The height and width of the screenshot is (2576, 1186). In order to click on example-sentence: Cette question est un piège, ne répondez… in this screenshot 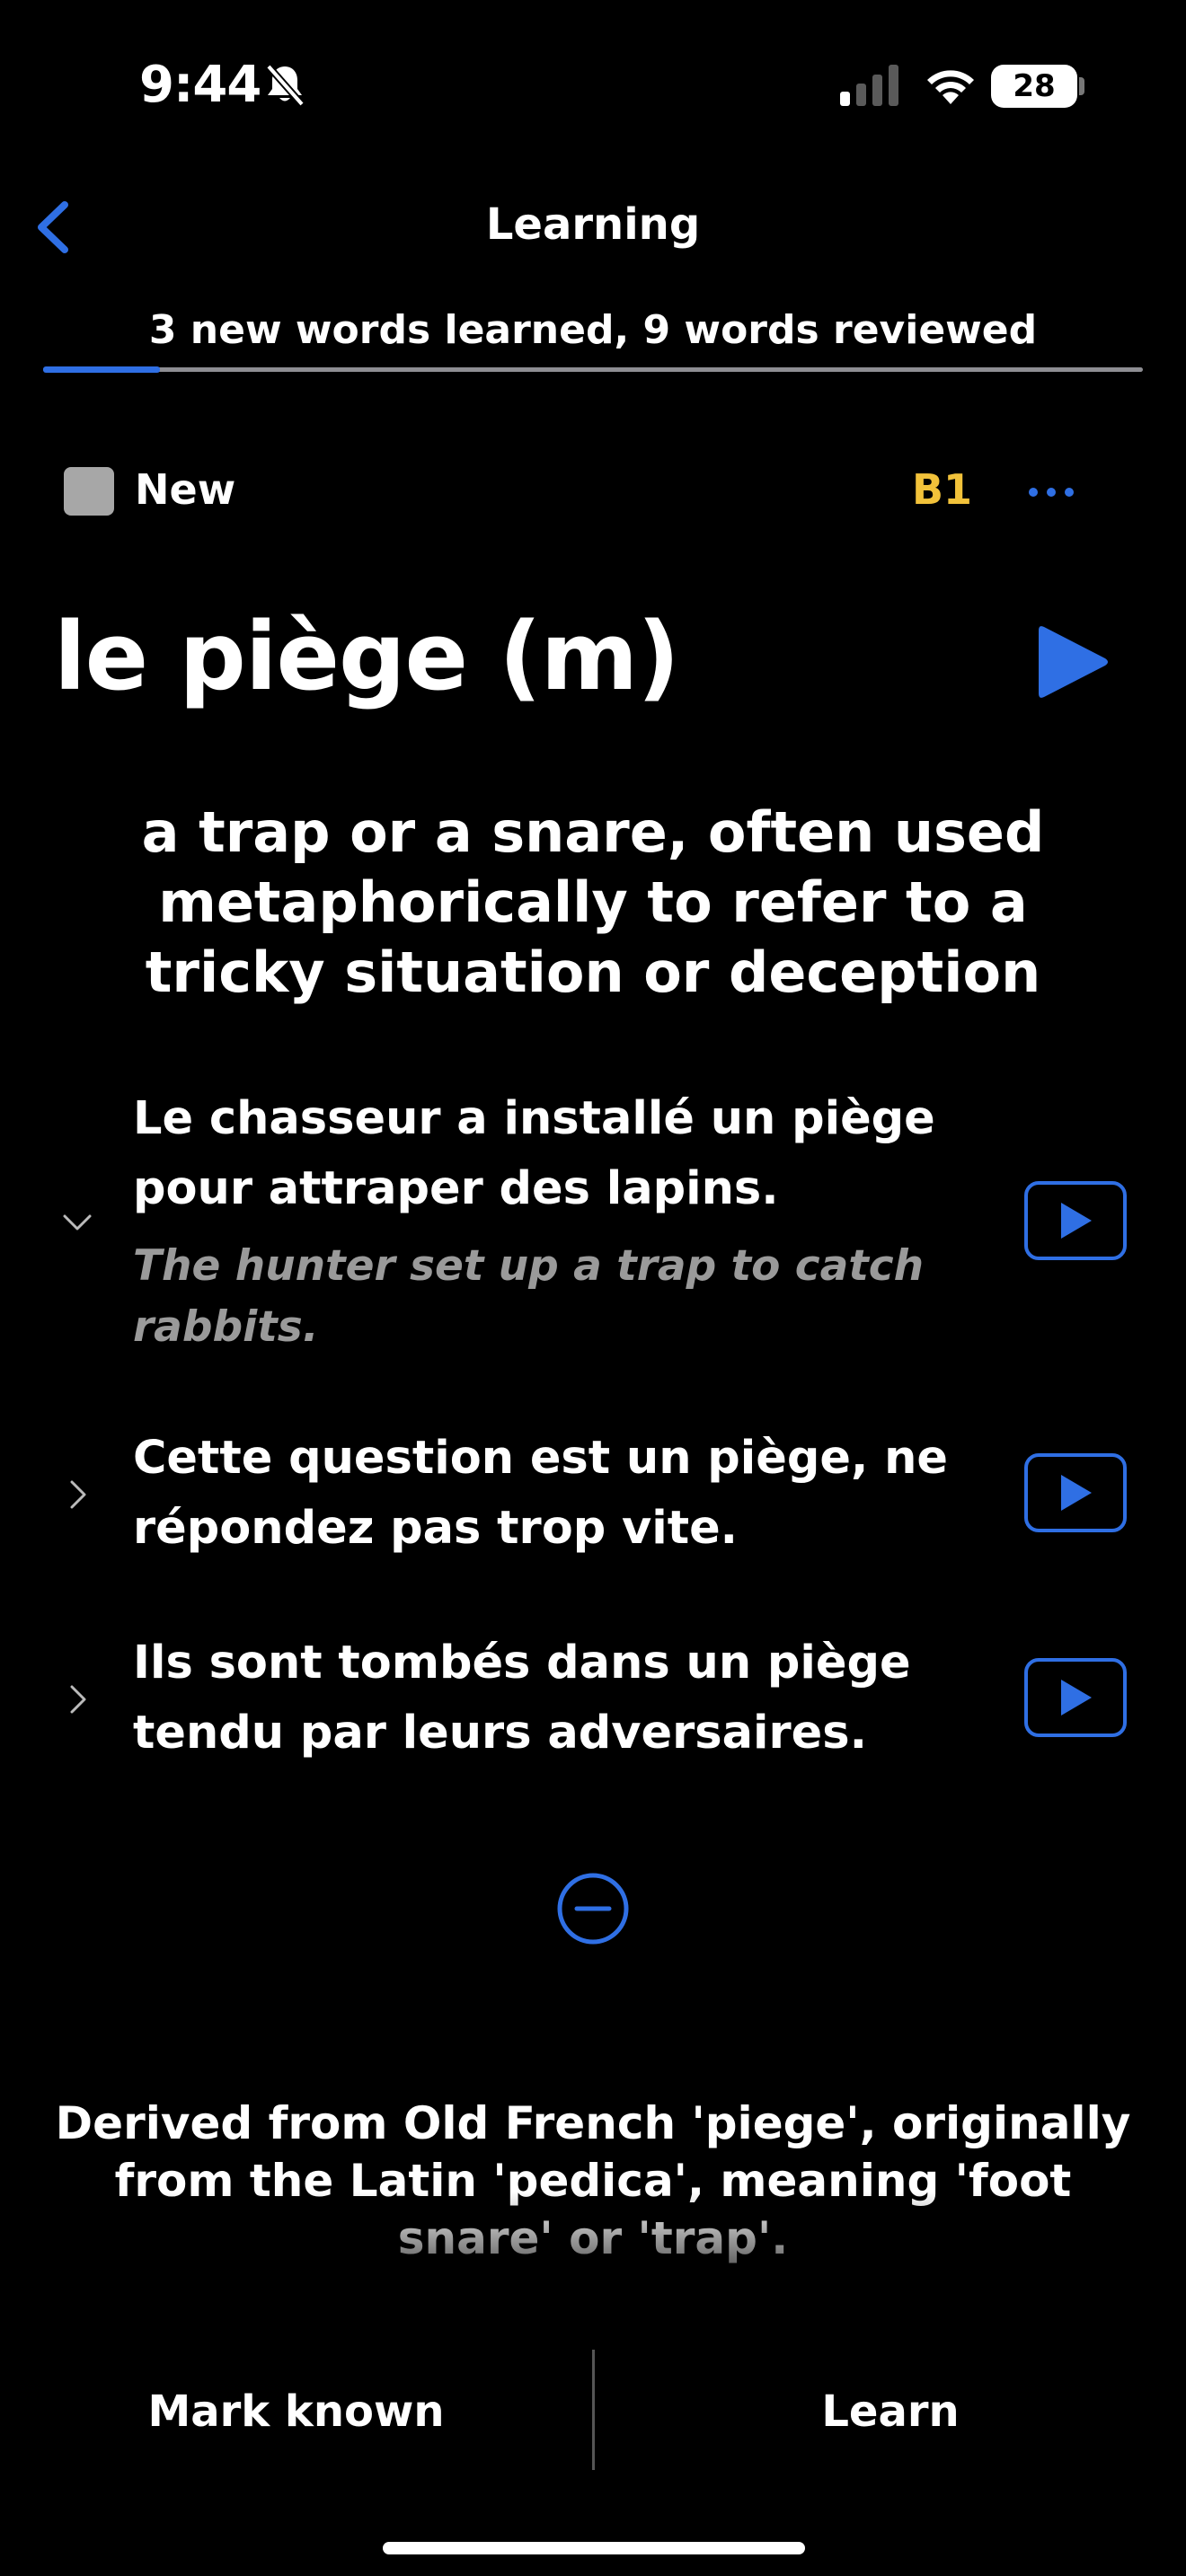, I will do `click(540, 1493)`.